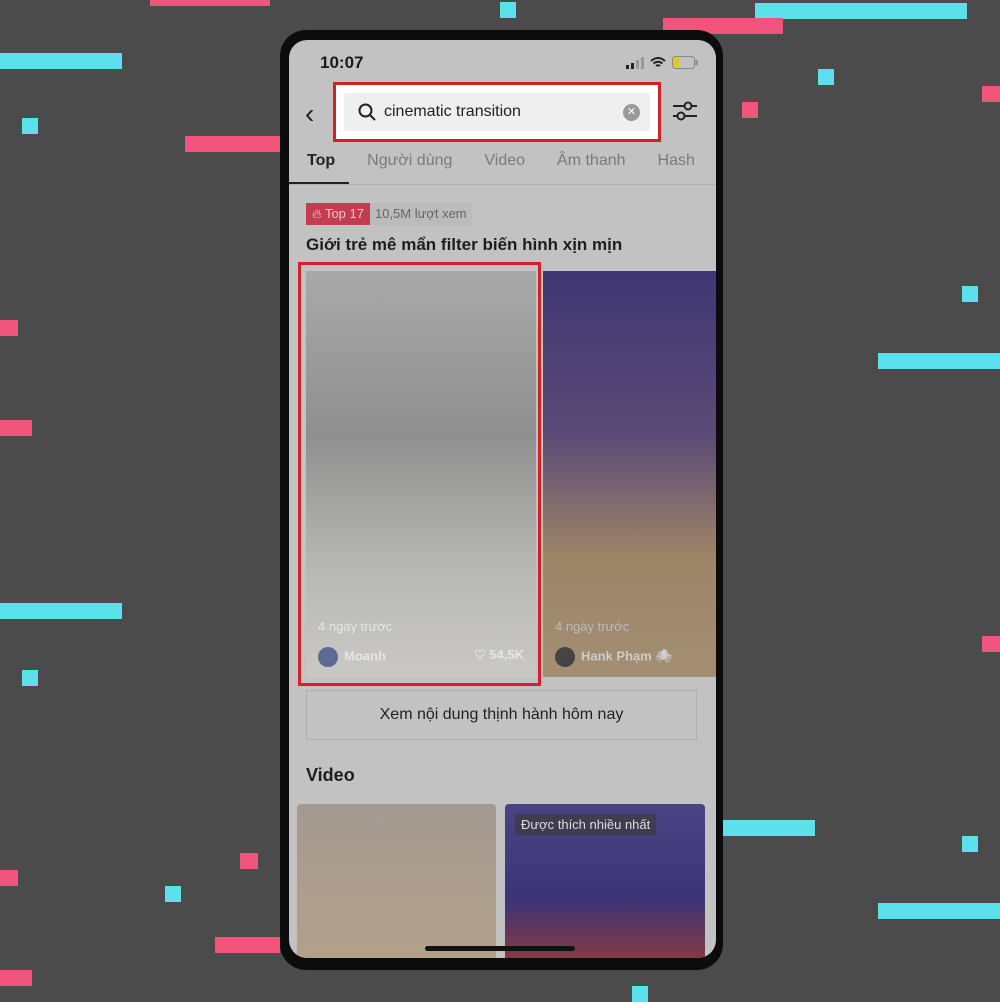 This screenshot has height=1002, width=1000. I want to click on battery-icon, so click(685, 62).